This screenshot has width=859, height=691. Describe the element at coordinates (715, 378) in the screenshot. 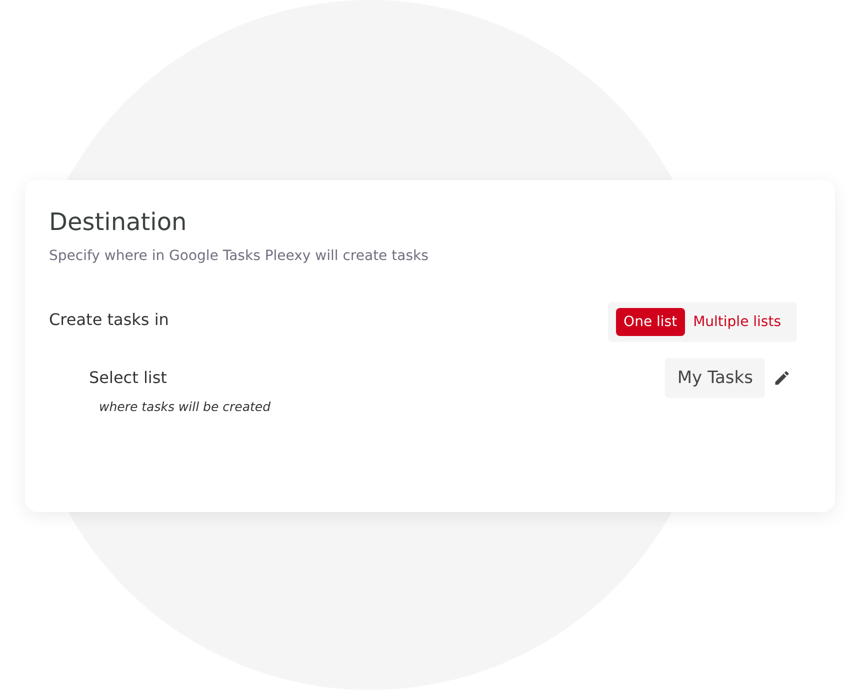

I see `list-selector: My Tasks` at that location.